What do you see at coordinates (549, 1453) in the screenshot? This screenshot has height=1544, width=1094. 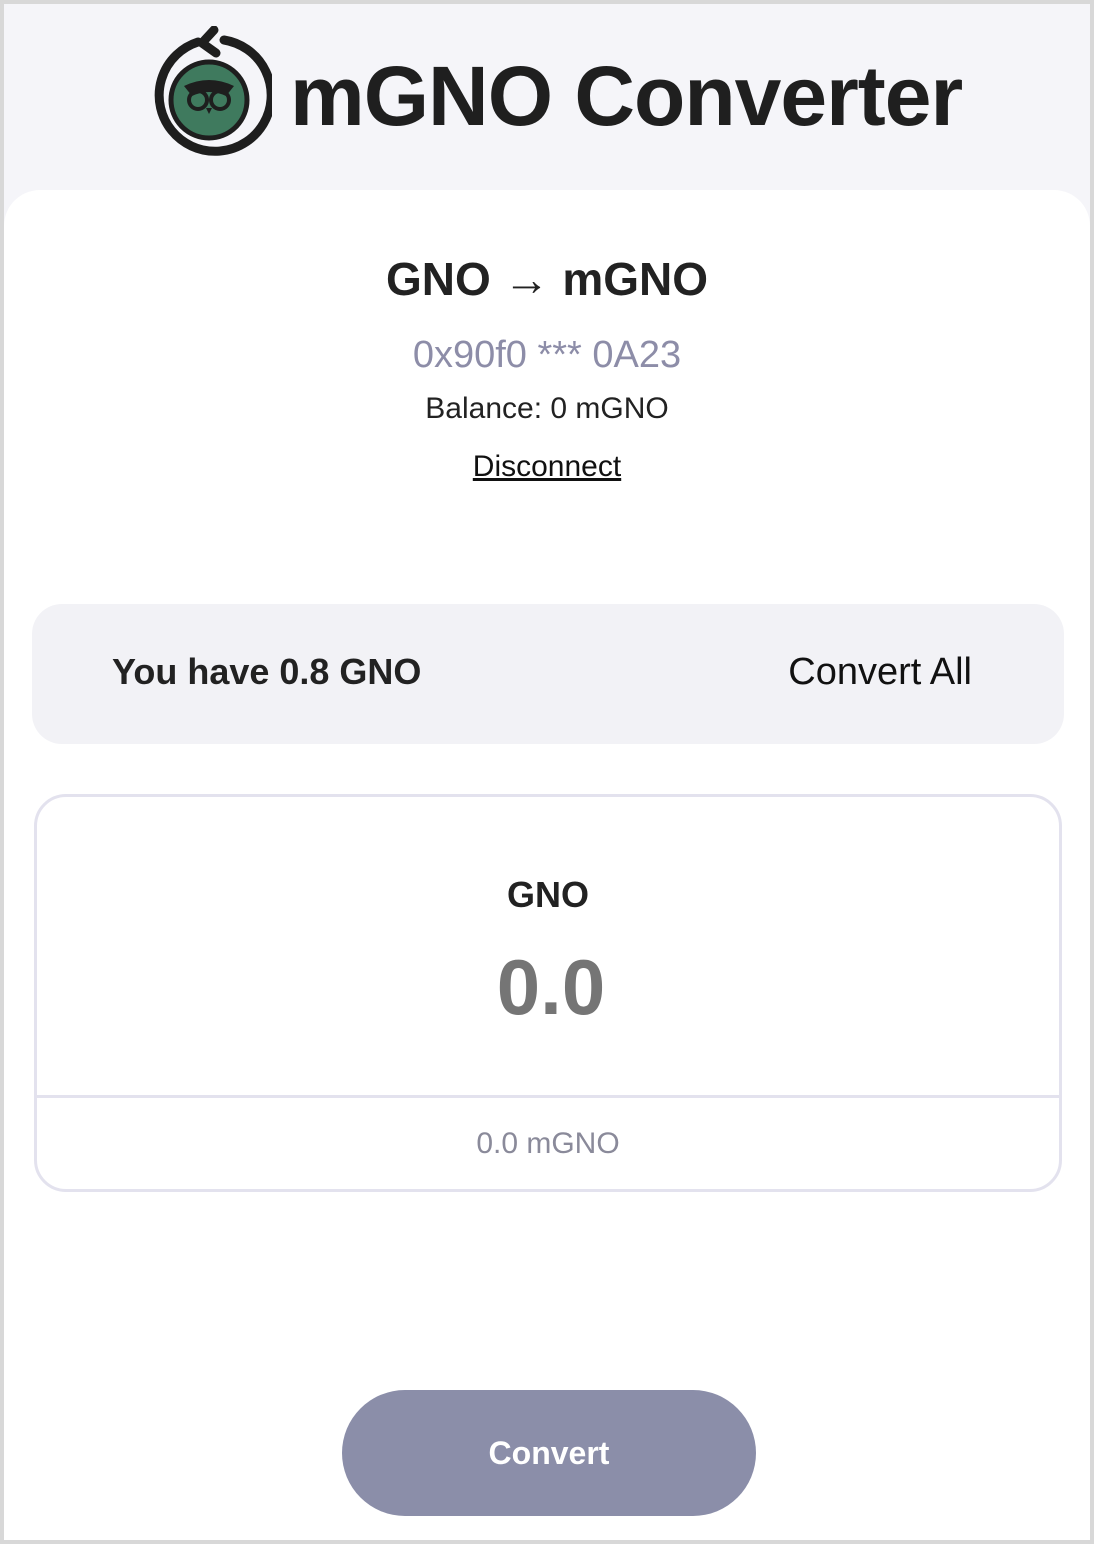 I see `convert-button: Convert` at bounding box center [549, 1453].